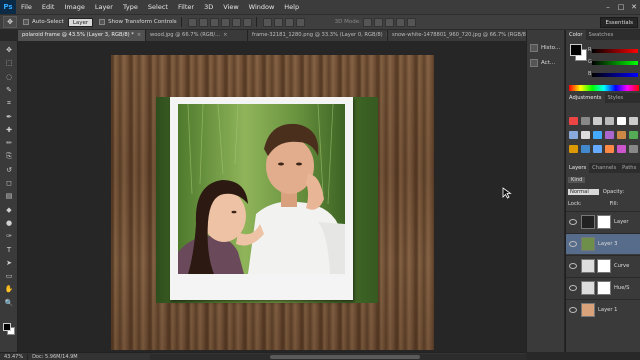 The height and width of the screenshot is (360, 640). Describe the element at coordinates (603, 309) in the screenshot. I see `layer-row: Layer 1` at that location.